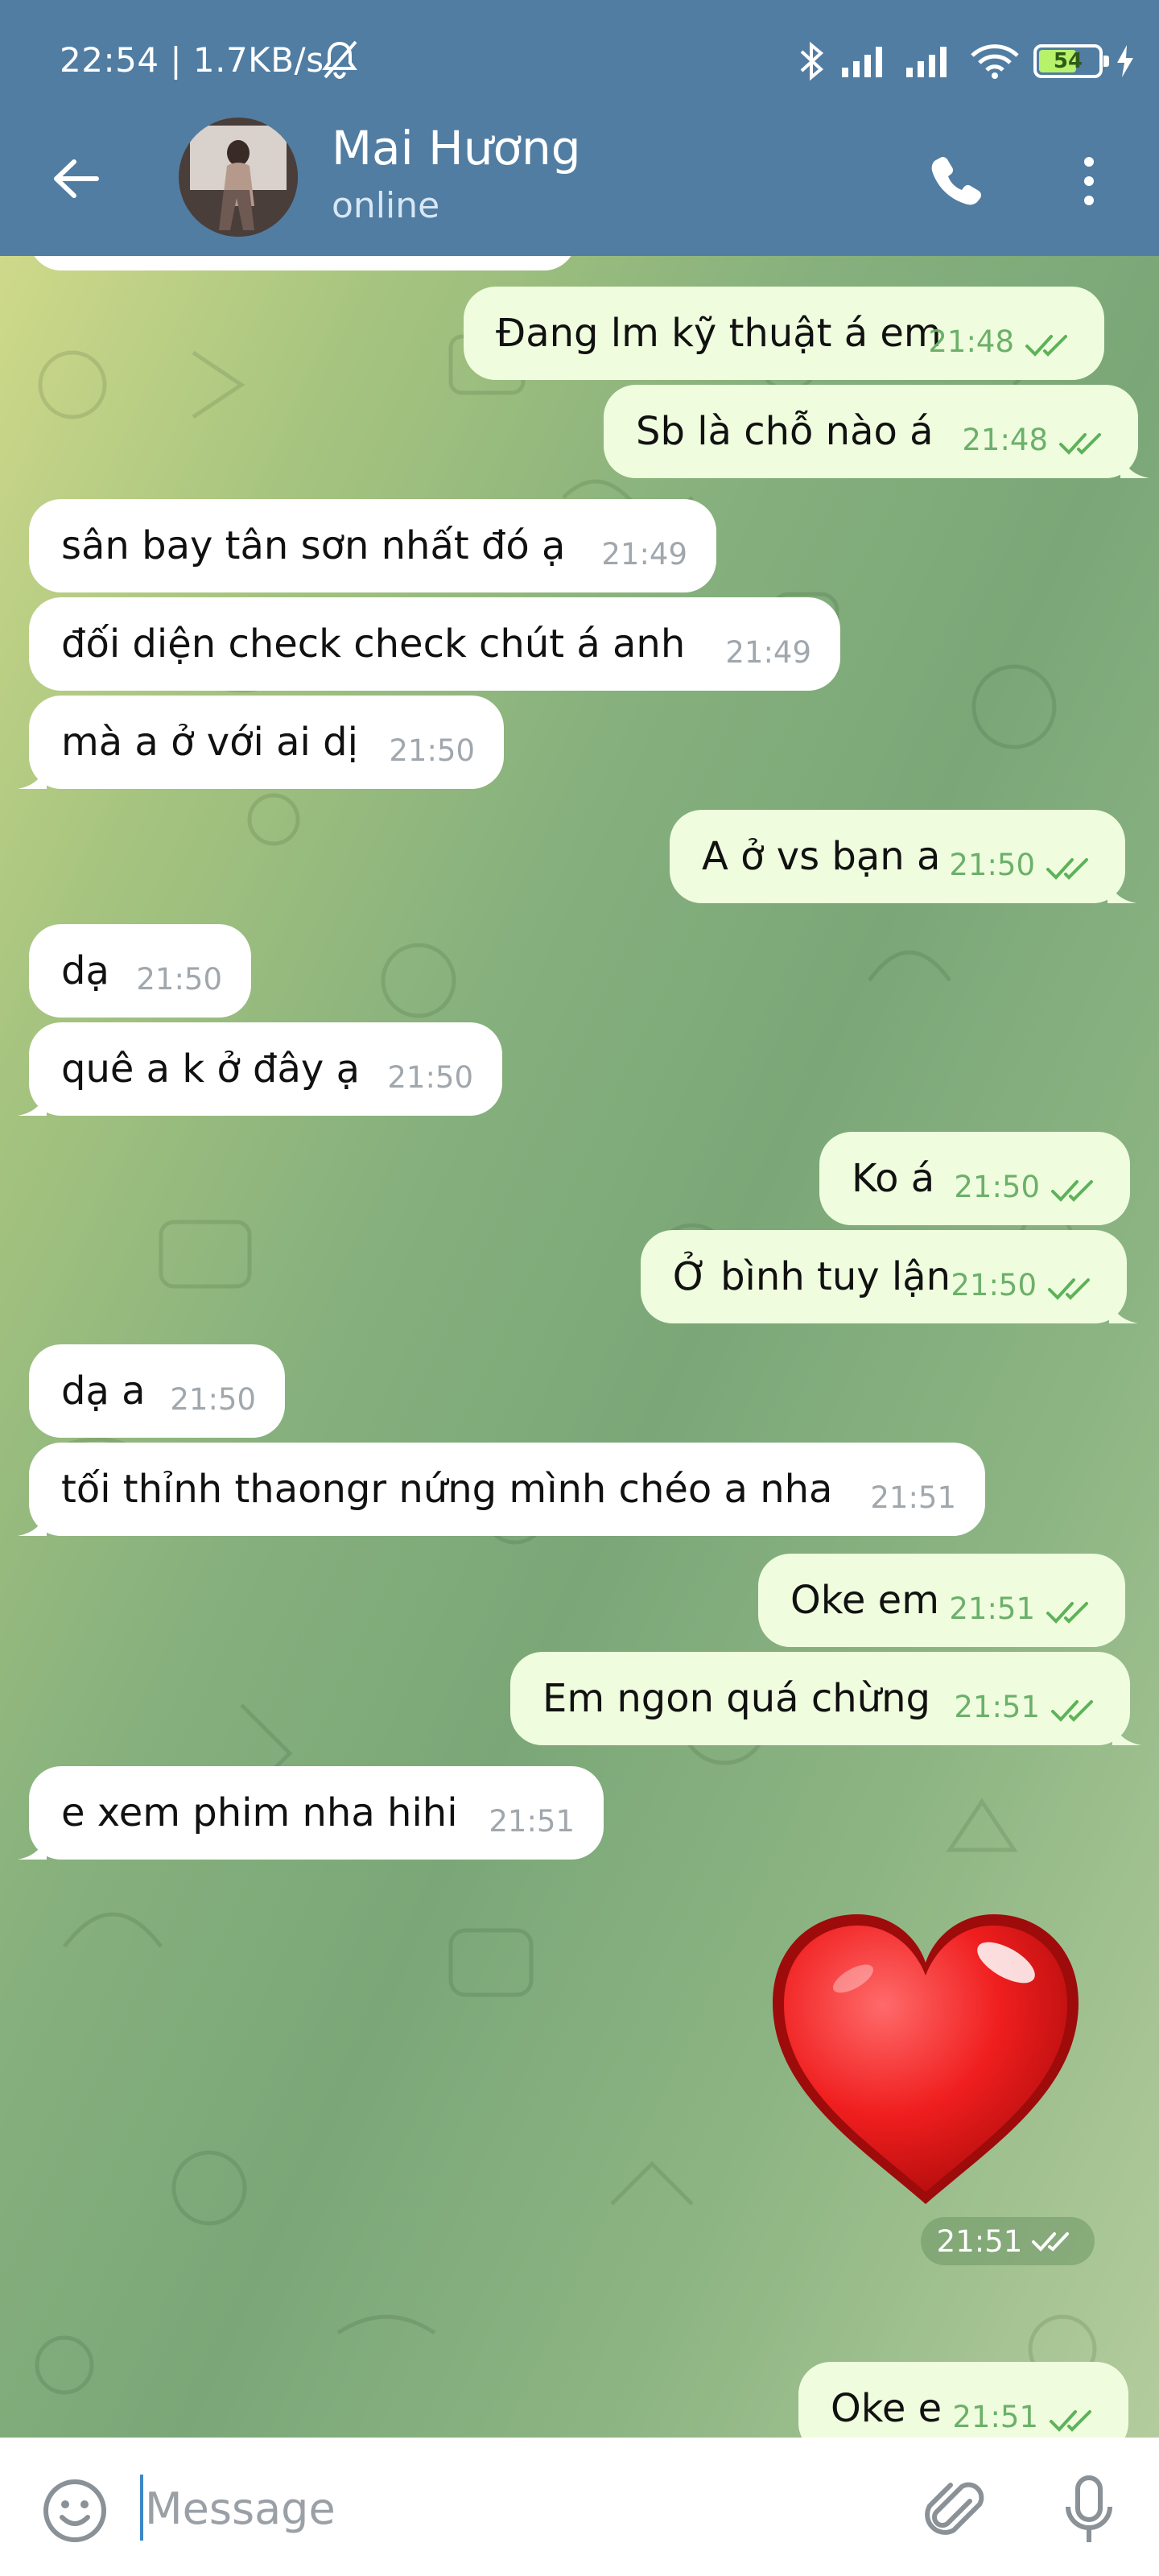  What do you see at coordinates (821, 856) in the screenshot?
I see `message-text: A ở vs bạn a` at bounding box center [821, 856].